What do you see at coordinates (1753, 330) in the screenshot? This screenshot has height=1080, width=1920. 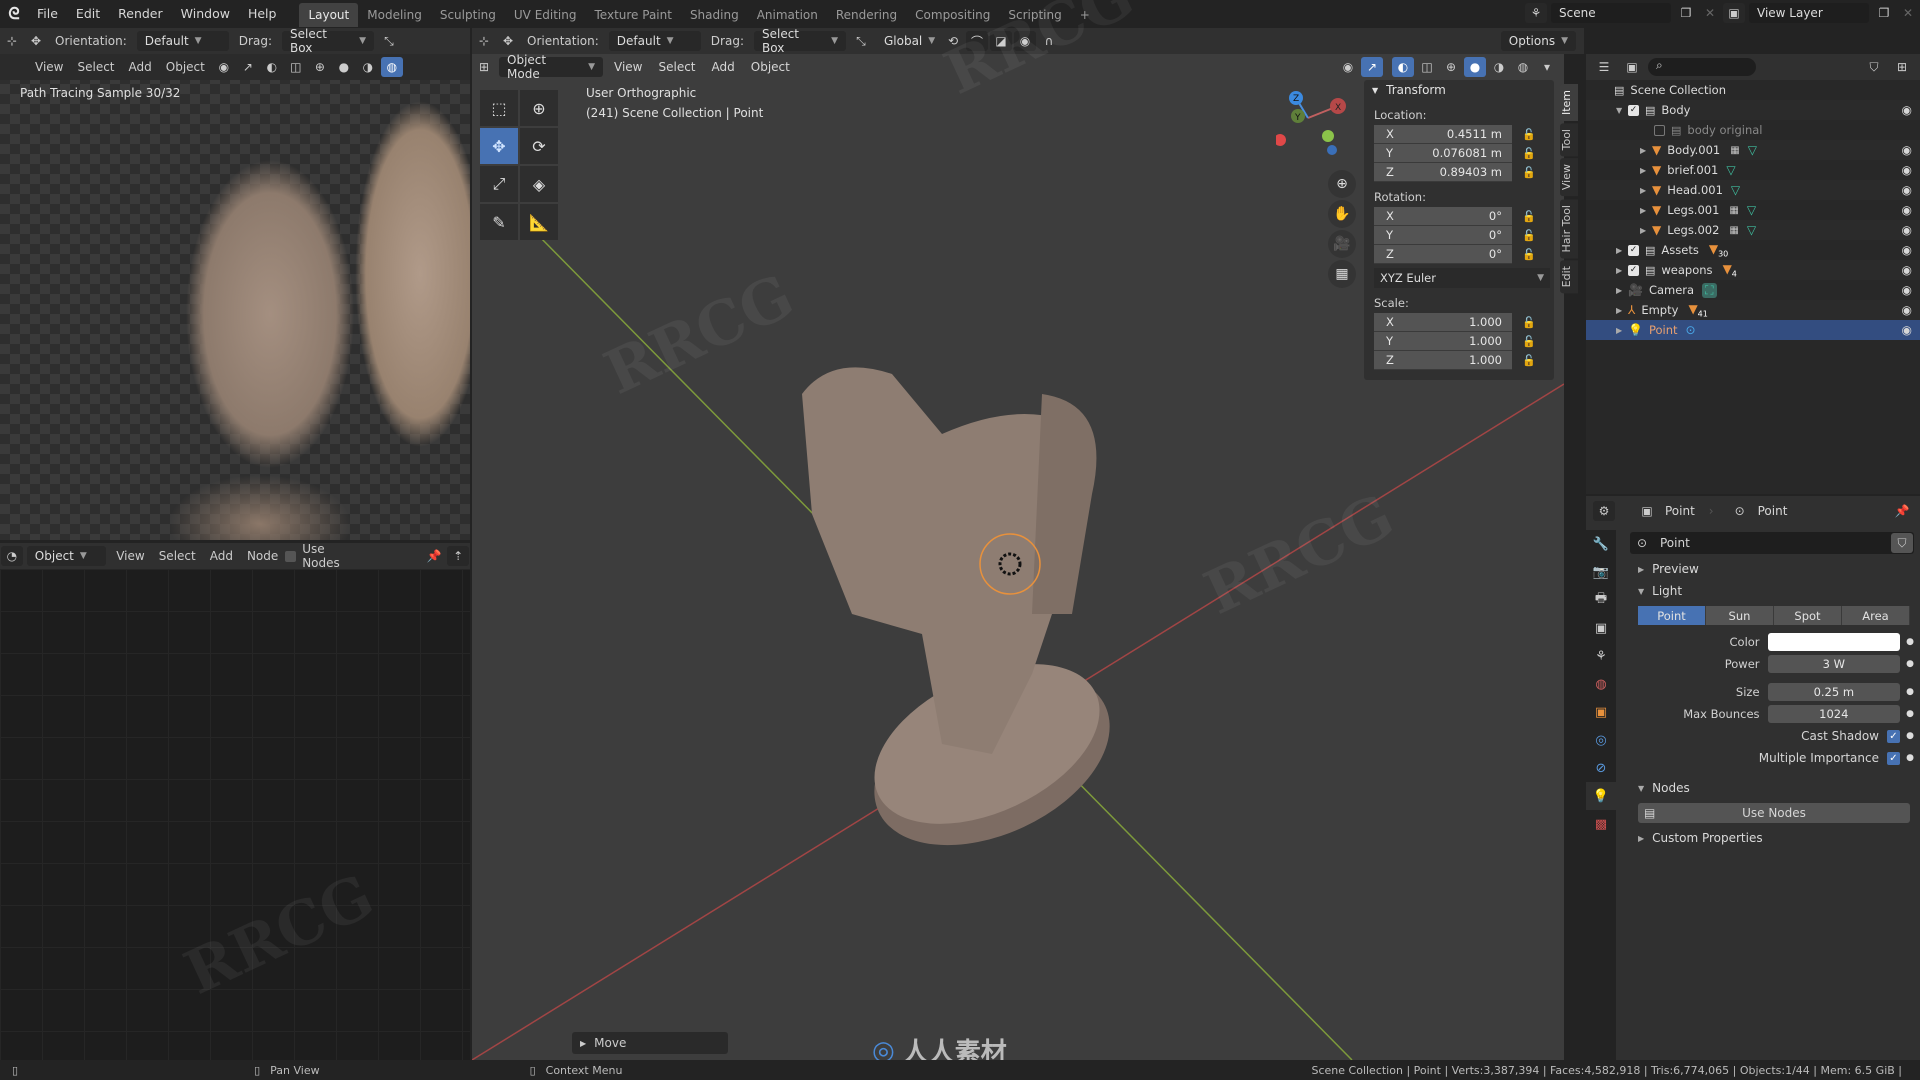 I see `outliner-row-selected: ▶ 💡 Point ⊙ ◉` at bounding box center [1753, 330].